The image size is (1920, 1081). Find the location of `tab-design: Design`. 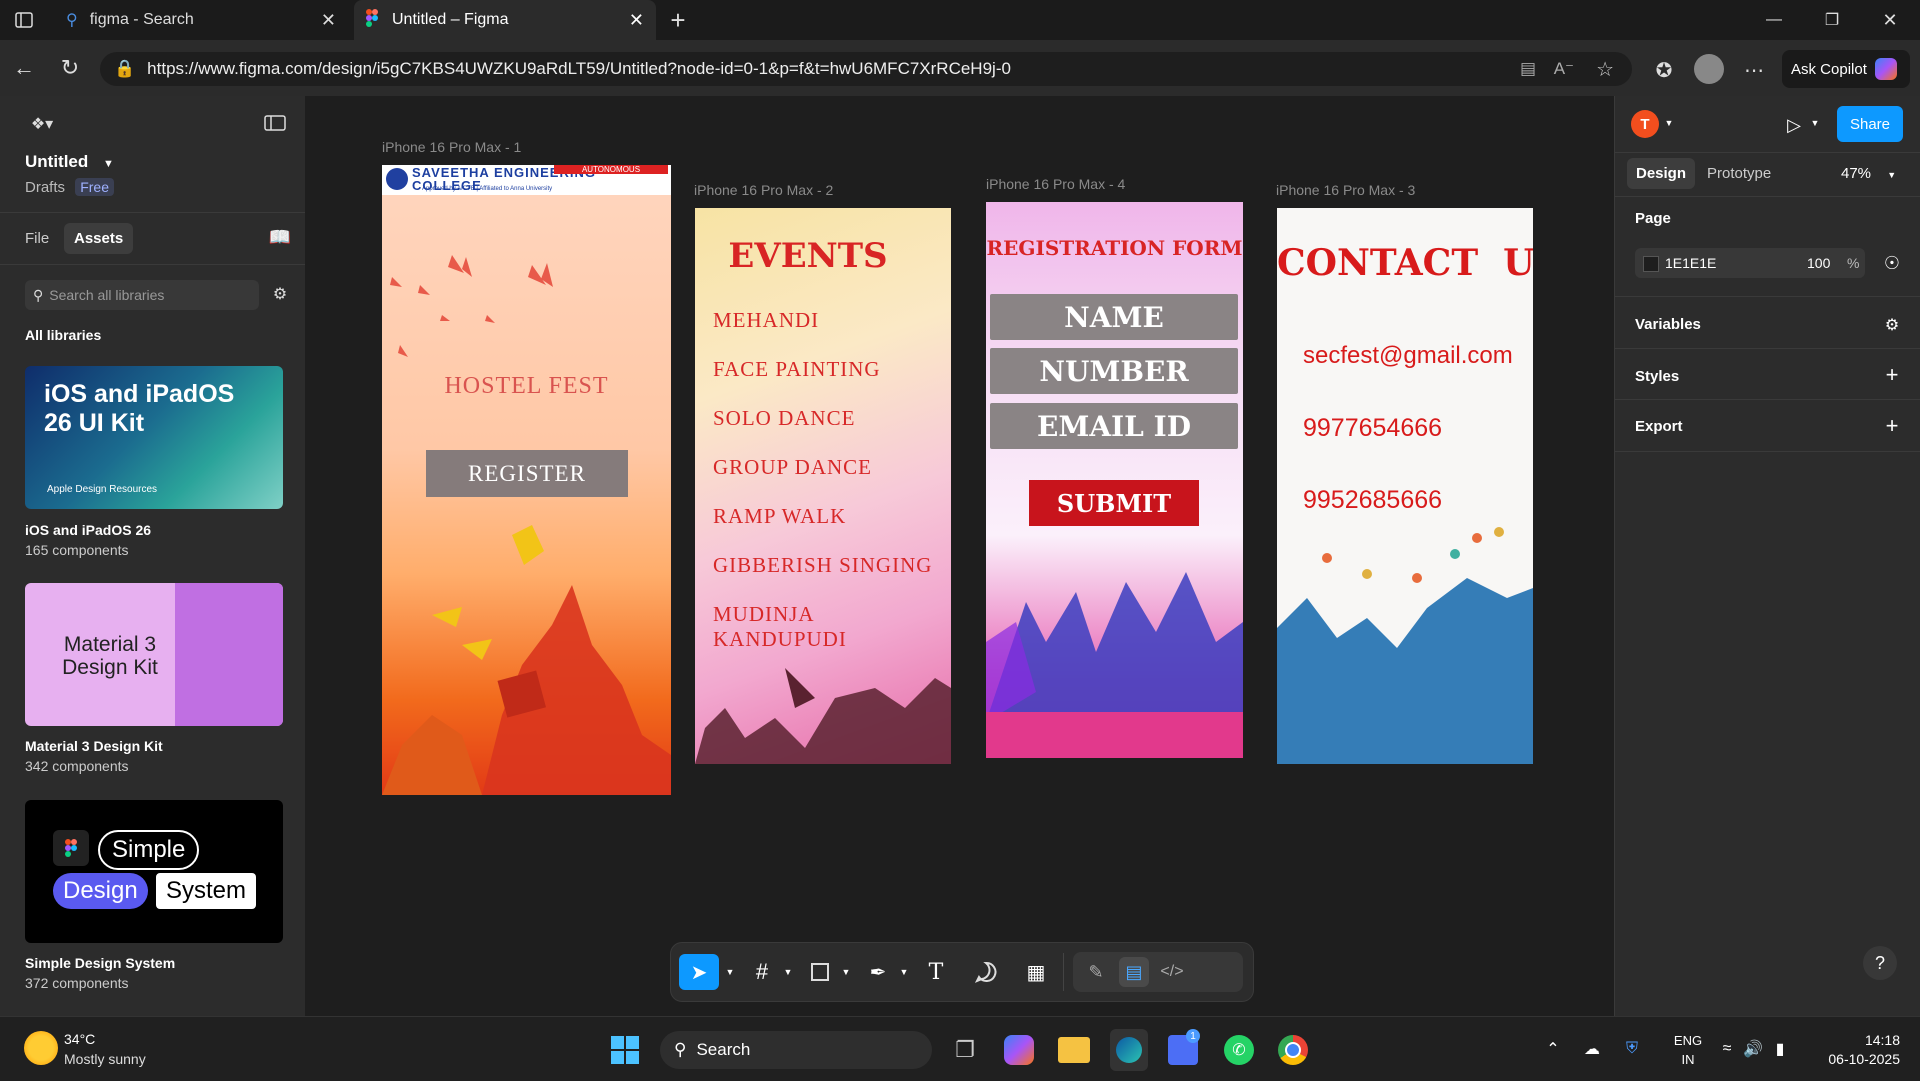

tab-design: Design is located at coordinates (1661, 173).